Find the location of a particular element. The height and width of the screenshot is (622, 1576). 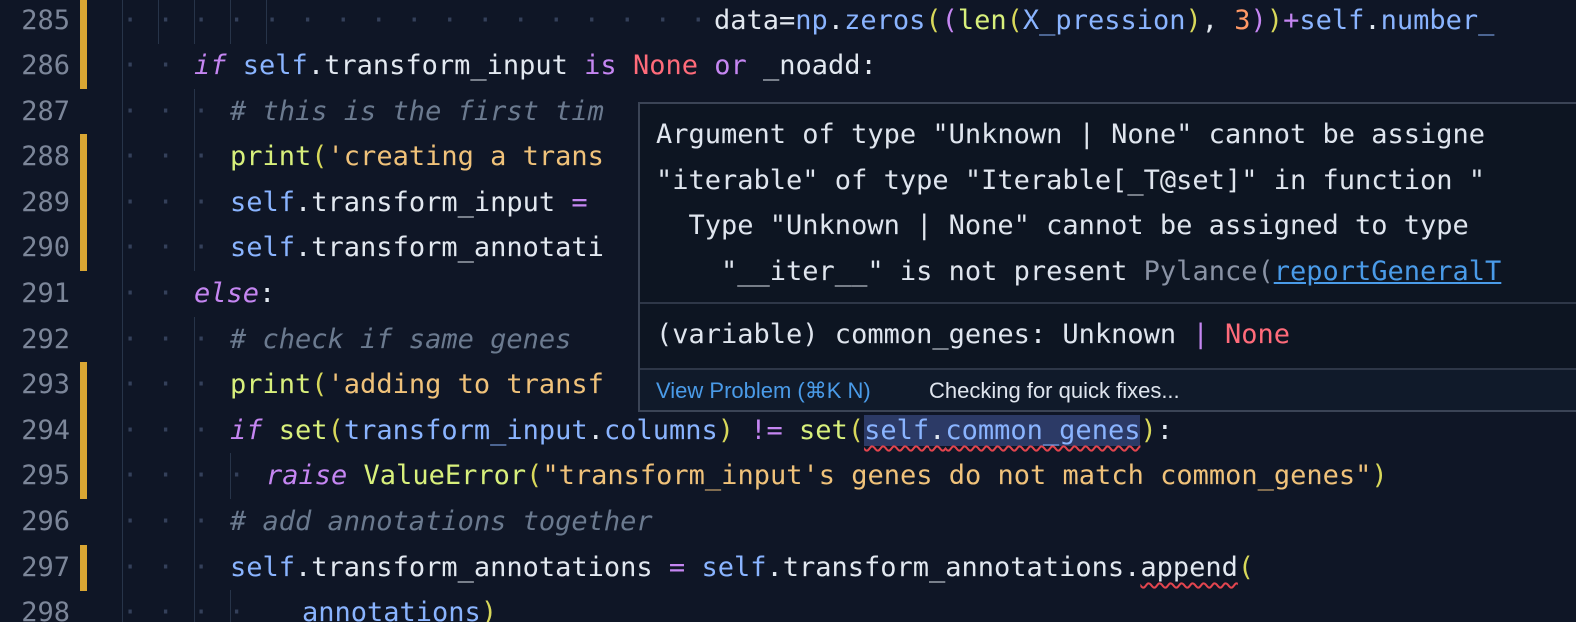

code-text: print('creating a trans is located at coordinates (417, 157).